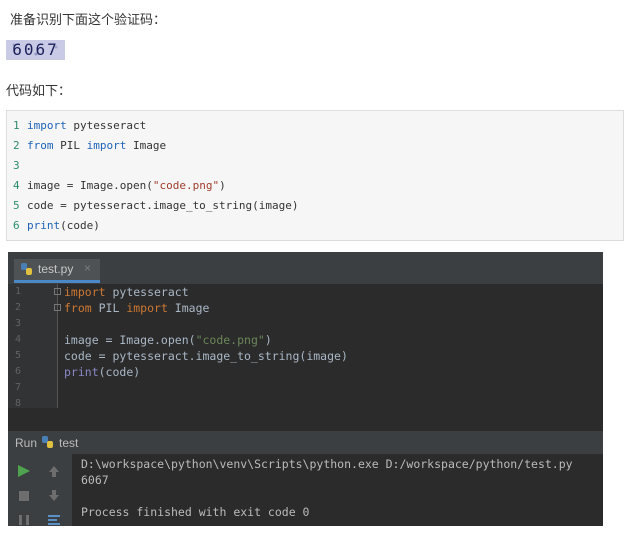  What do you see at coordinates (47, 442) in the screenshot?
I see `python-icon` at bounding box center [47, 442].